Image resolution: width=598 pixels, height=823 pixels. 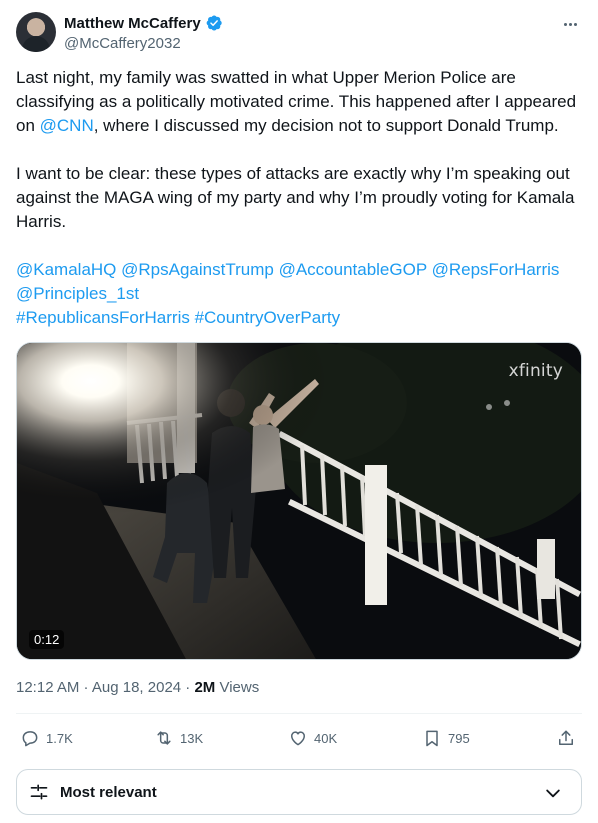 I want to click on video-duration: 0:12, so click(x=47, y=639).